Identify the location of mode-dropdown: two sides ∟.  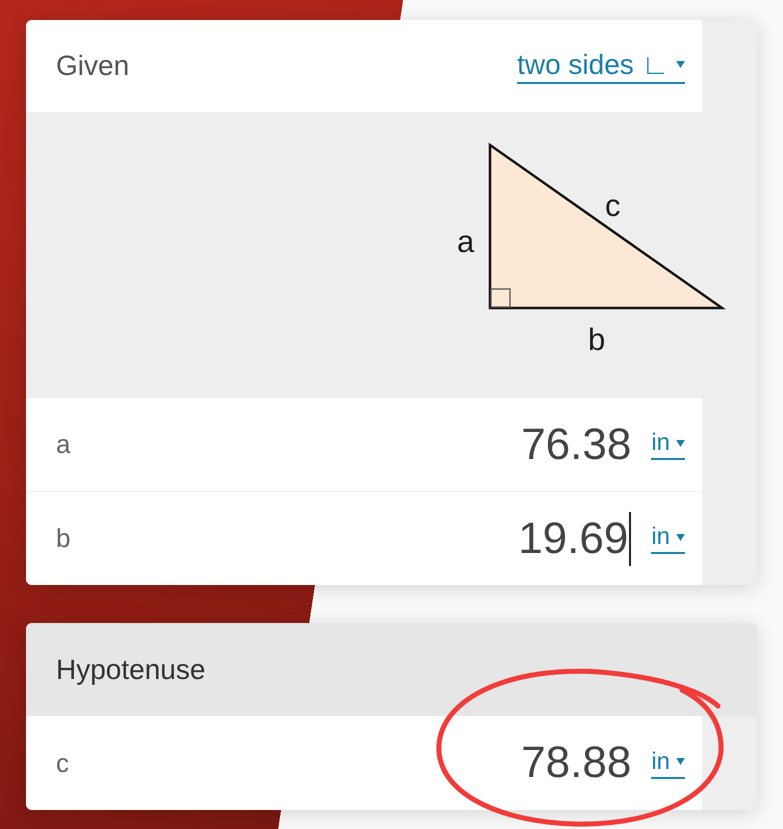
(601, 66).